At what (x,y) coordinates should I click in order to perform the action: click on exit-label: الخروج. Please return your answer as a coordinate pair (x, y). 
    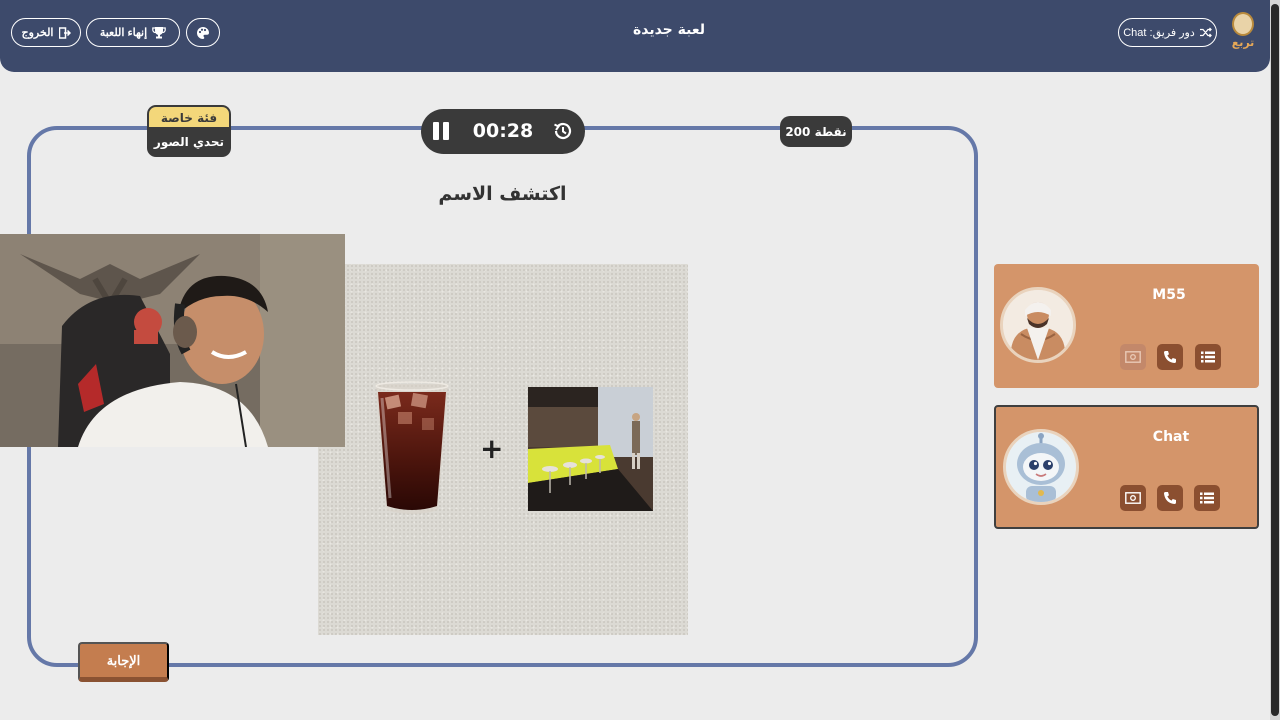
    Looking at the image, I should click on (37, 33).